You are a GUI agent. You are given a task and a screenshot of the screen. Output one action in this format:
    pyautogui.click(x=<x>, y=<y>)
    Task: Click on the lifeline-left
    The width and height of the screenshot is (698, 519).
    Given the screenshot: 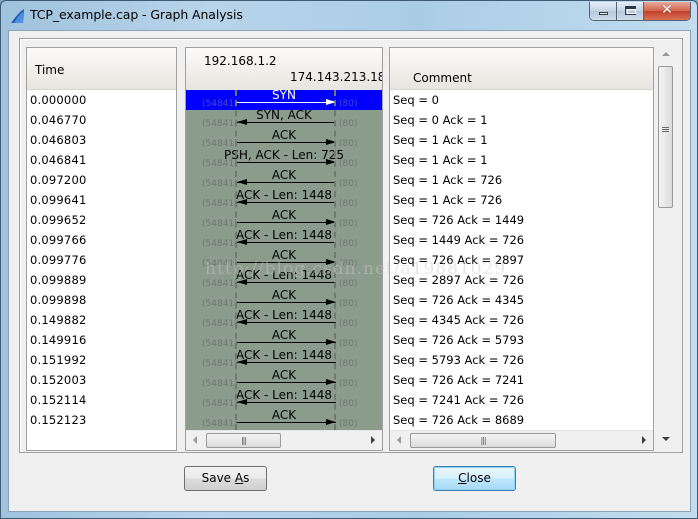 What is the action you would take?
    pyautogui.click(x=236, y=260)
    